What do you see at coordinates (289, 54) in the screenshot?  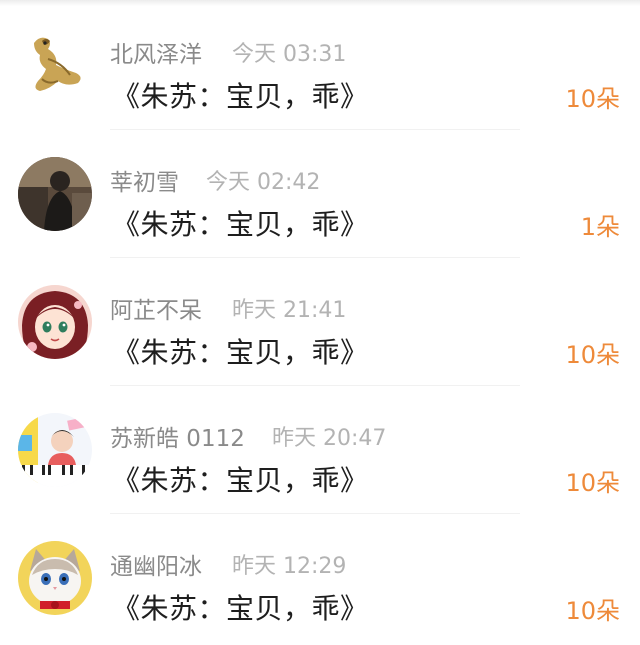 I see `send-time: 今天 03:31` at bounding box center [289, 54].